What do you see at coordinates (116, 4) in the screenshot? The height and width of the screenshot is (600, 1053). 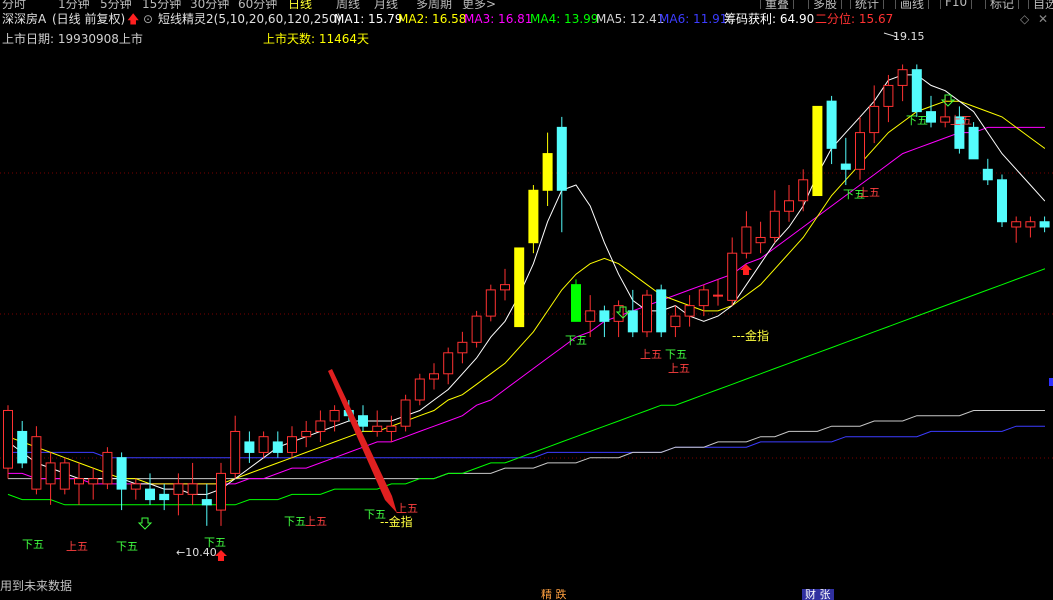 I see `tab-2: 5分钟` at bounding box center [116, 4].